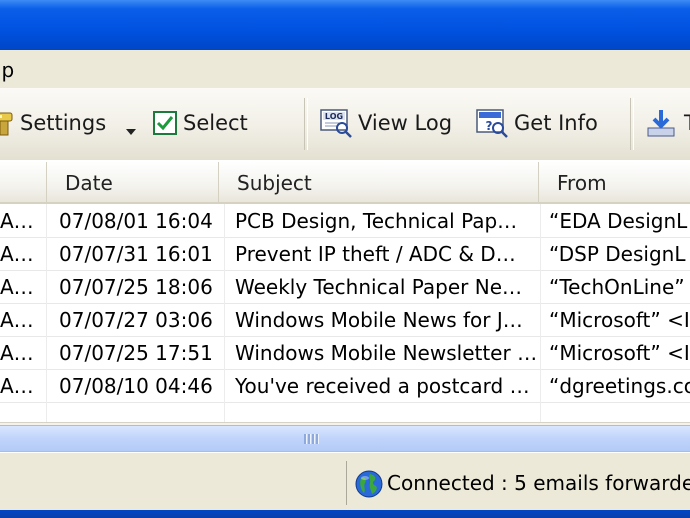  Describe the element at coordinates (136, 319) in the screenshot. I see `cell-date: 07/07/27 03:06` at that location.